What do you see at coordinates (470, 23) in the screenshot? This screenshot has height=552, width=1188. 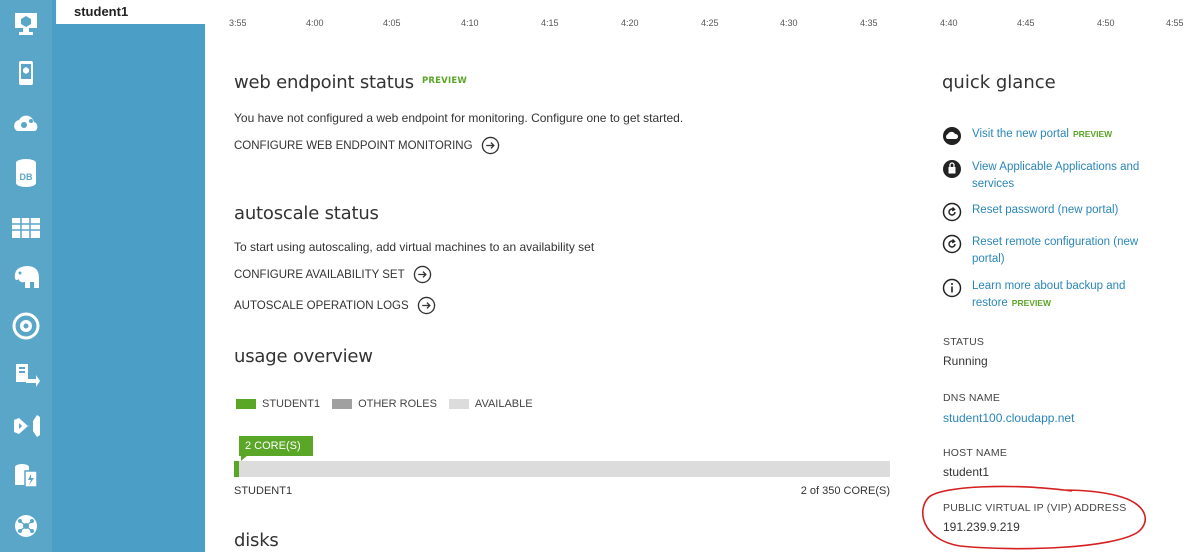 I see `time-tick: 4:10` at bounding box center [470, 23].